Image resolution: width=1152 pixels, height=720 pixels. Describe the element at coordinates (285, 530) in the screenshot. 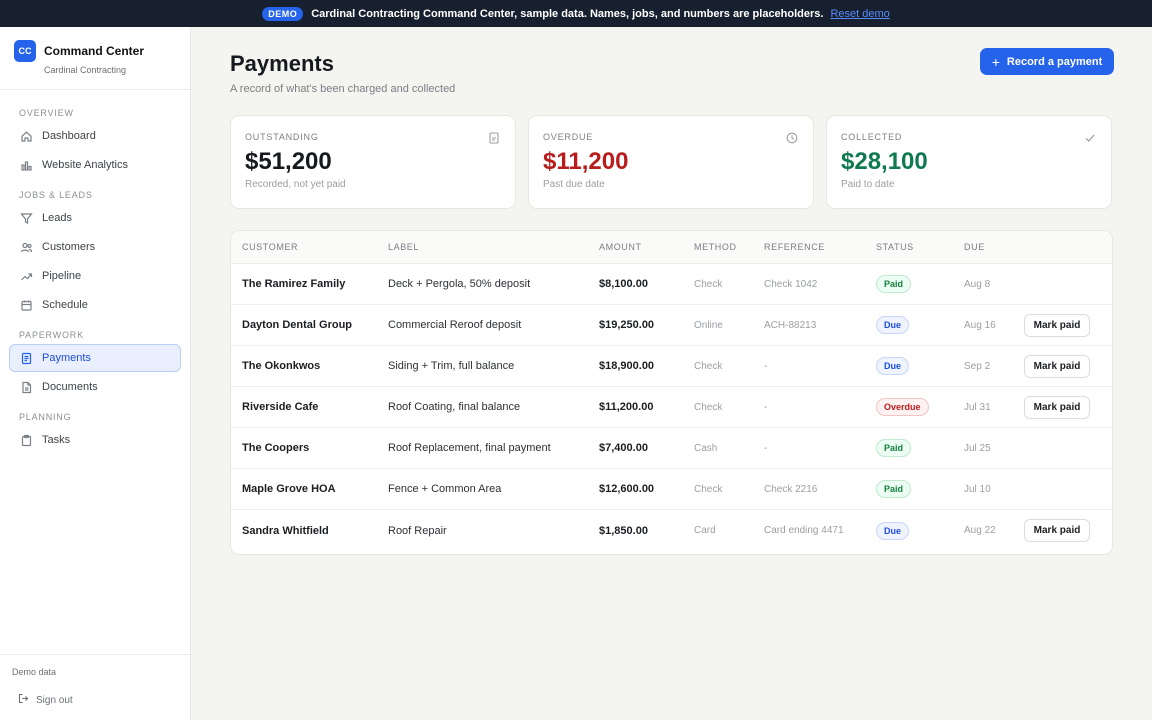

I see `cell-customer: Sandra Whitfield` at that location.